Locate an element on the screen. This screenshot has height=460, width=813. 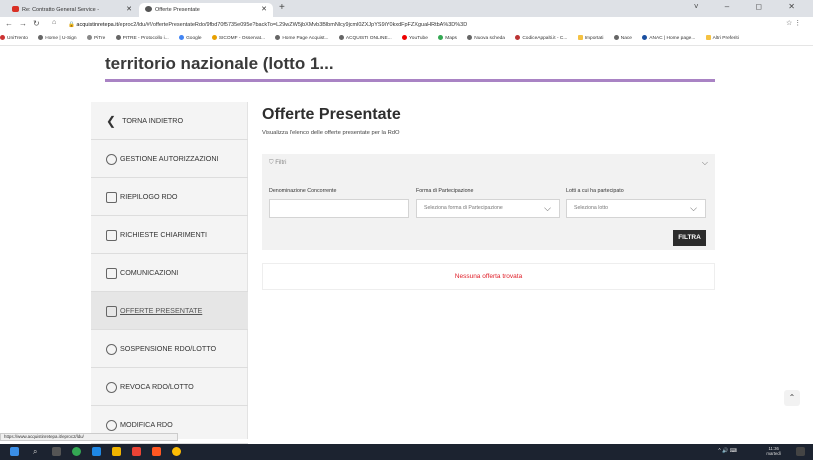
window-controls: ˅ – ◻ ✕ is located at coordinates (750, 6).